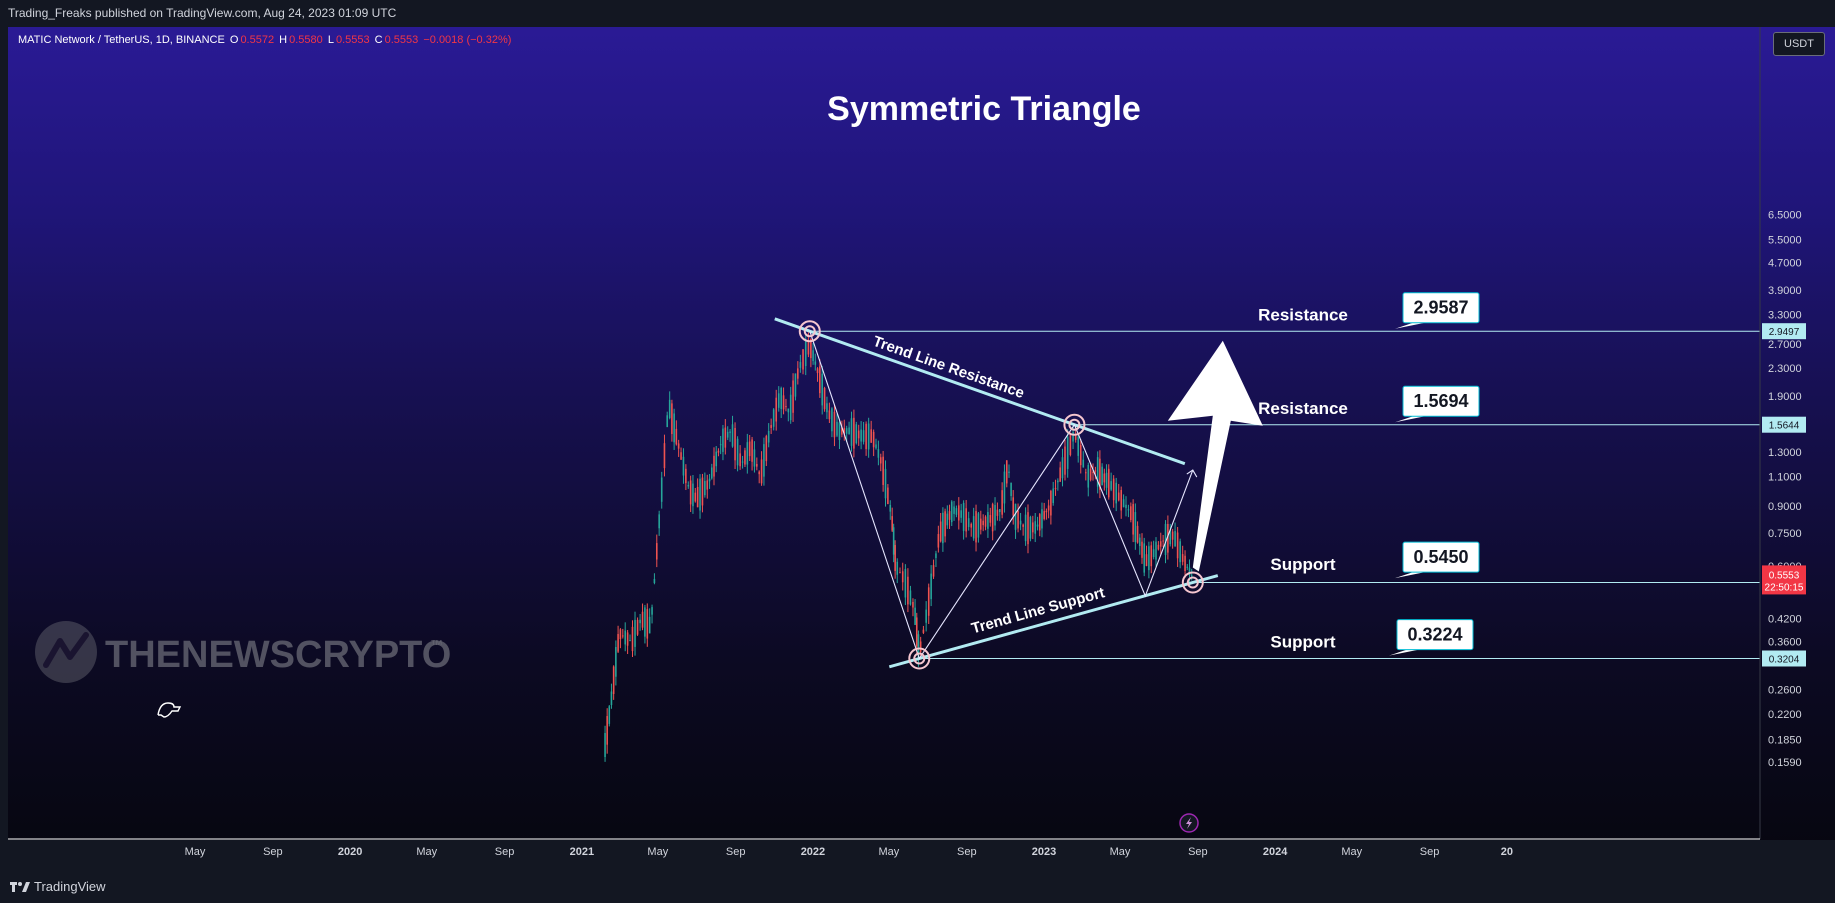 Image resolution: width=1835 pixels, height=903 pixels. Describe the element at coordinates (996, 493) in the screenshot. I see `trend-lines: Trend Line ResistanceTrend Line Support` at that location.